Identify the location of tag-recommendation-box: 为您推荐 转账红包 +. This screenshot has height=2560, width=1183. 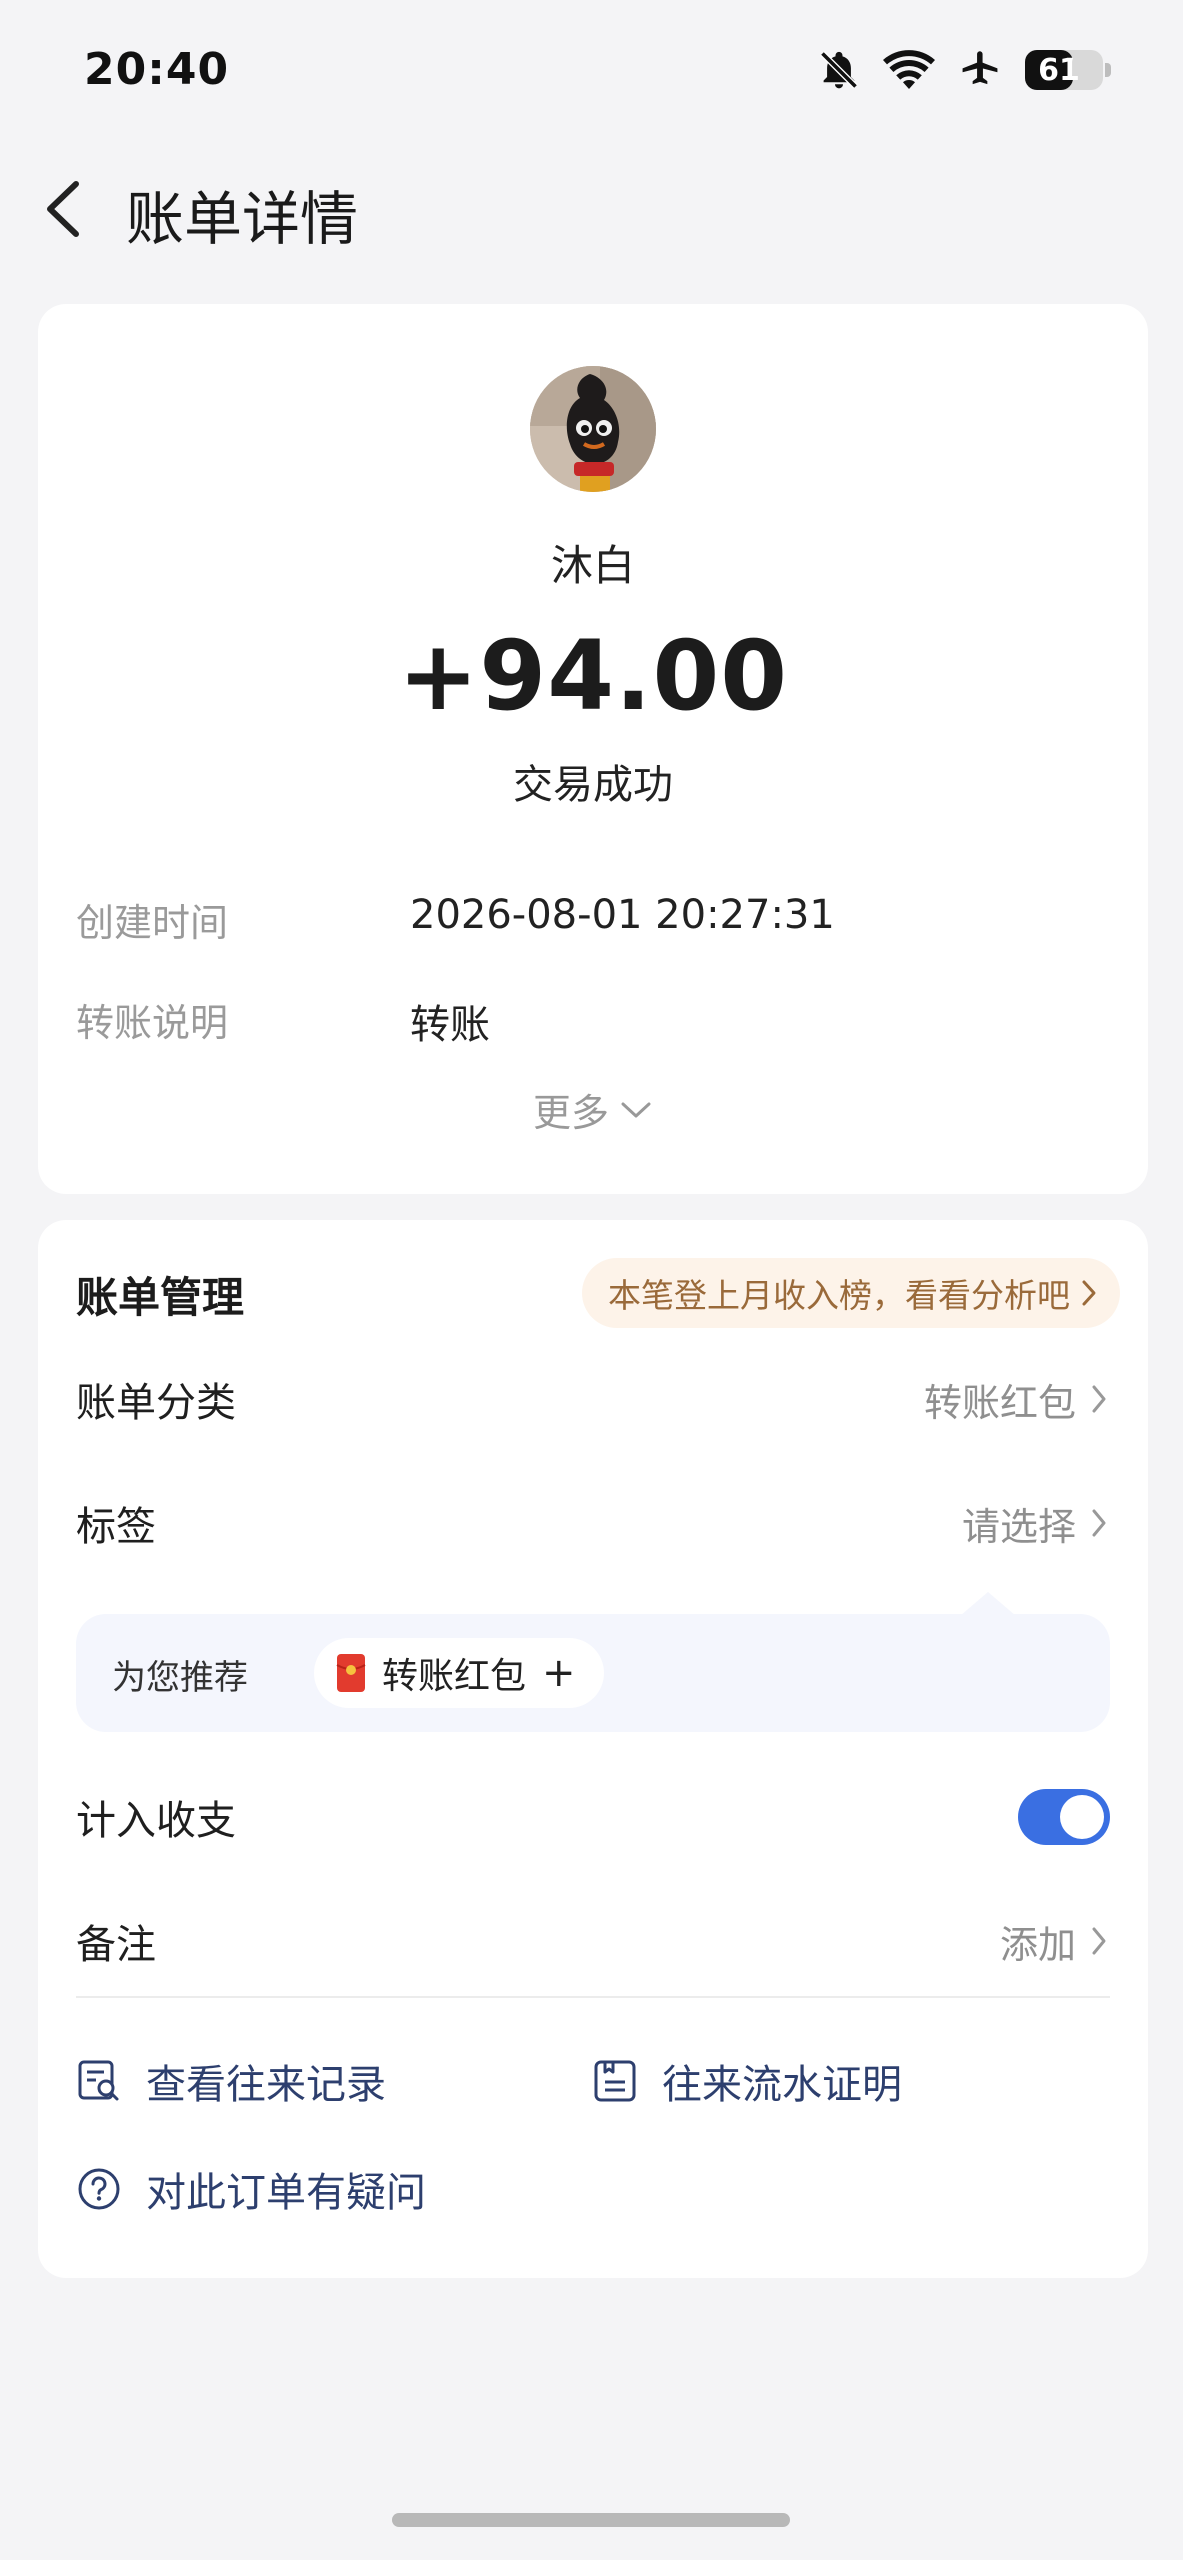
(593, 1662).